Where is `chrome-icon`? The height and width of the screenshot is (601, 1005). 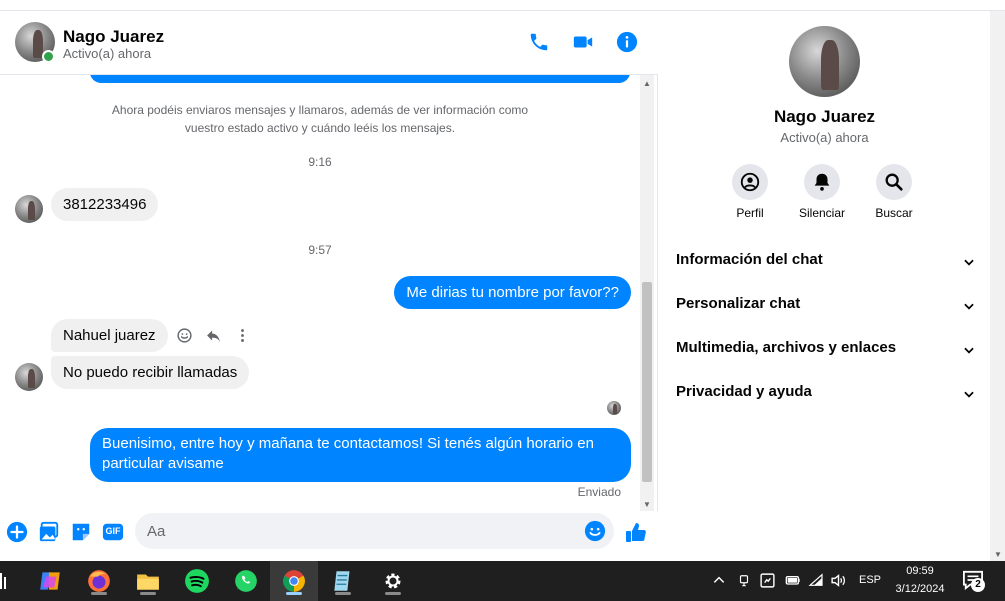
chrome-icon is located at coordinates (294, 581).